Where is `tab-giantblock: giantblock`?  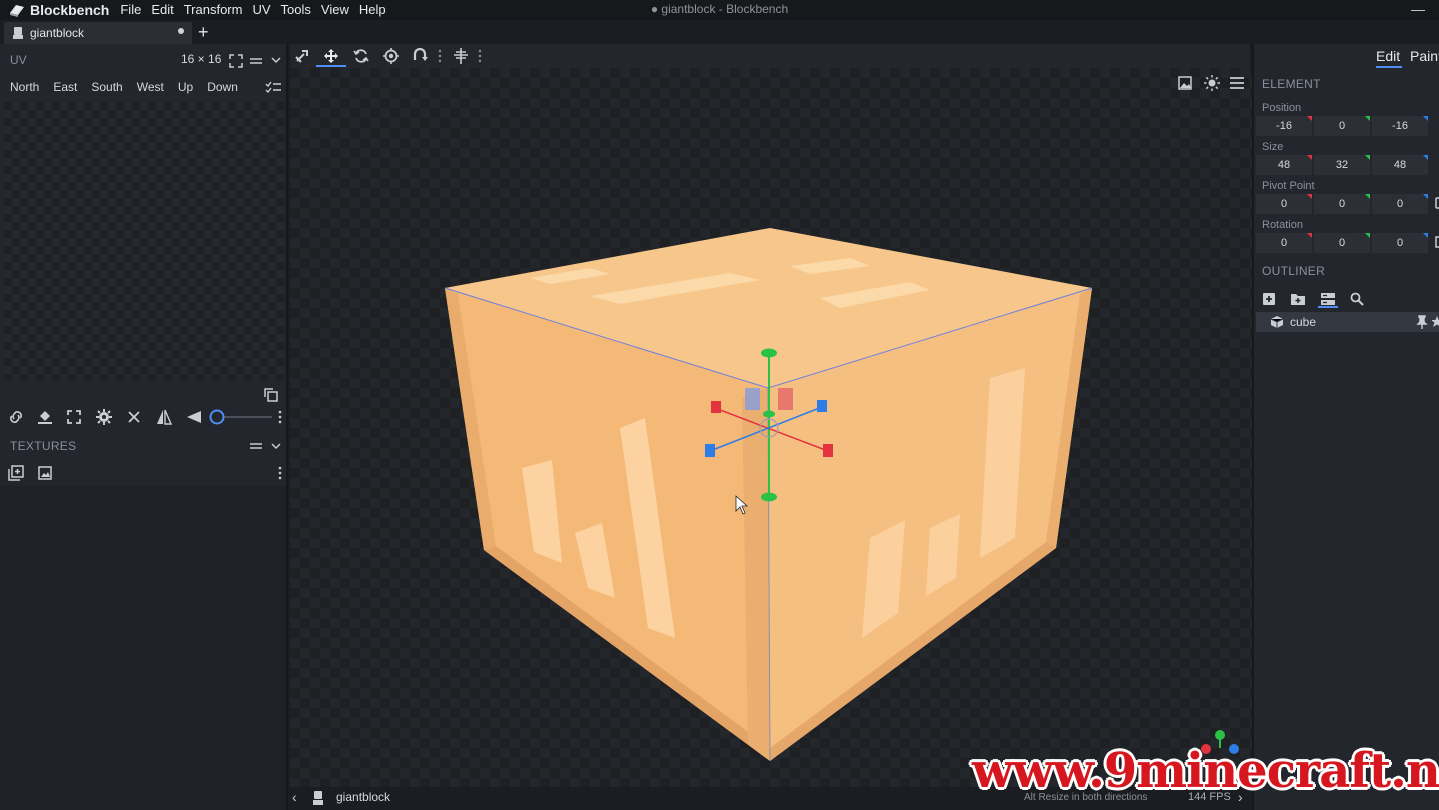
tab-giantblock: giantblock is located at coordinates (98, 33).